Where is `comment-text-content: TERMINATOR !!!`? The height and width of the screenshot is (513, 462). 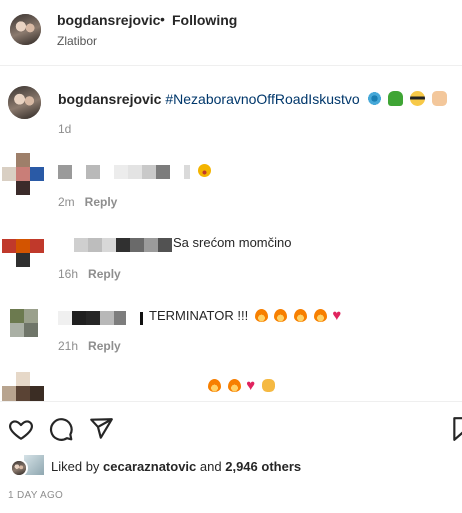
comment-text-content: TERMINATOR !!! is located at coordinates (199, 315).